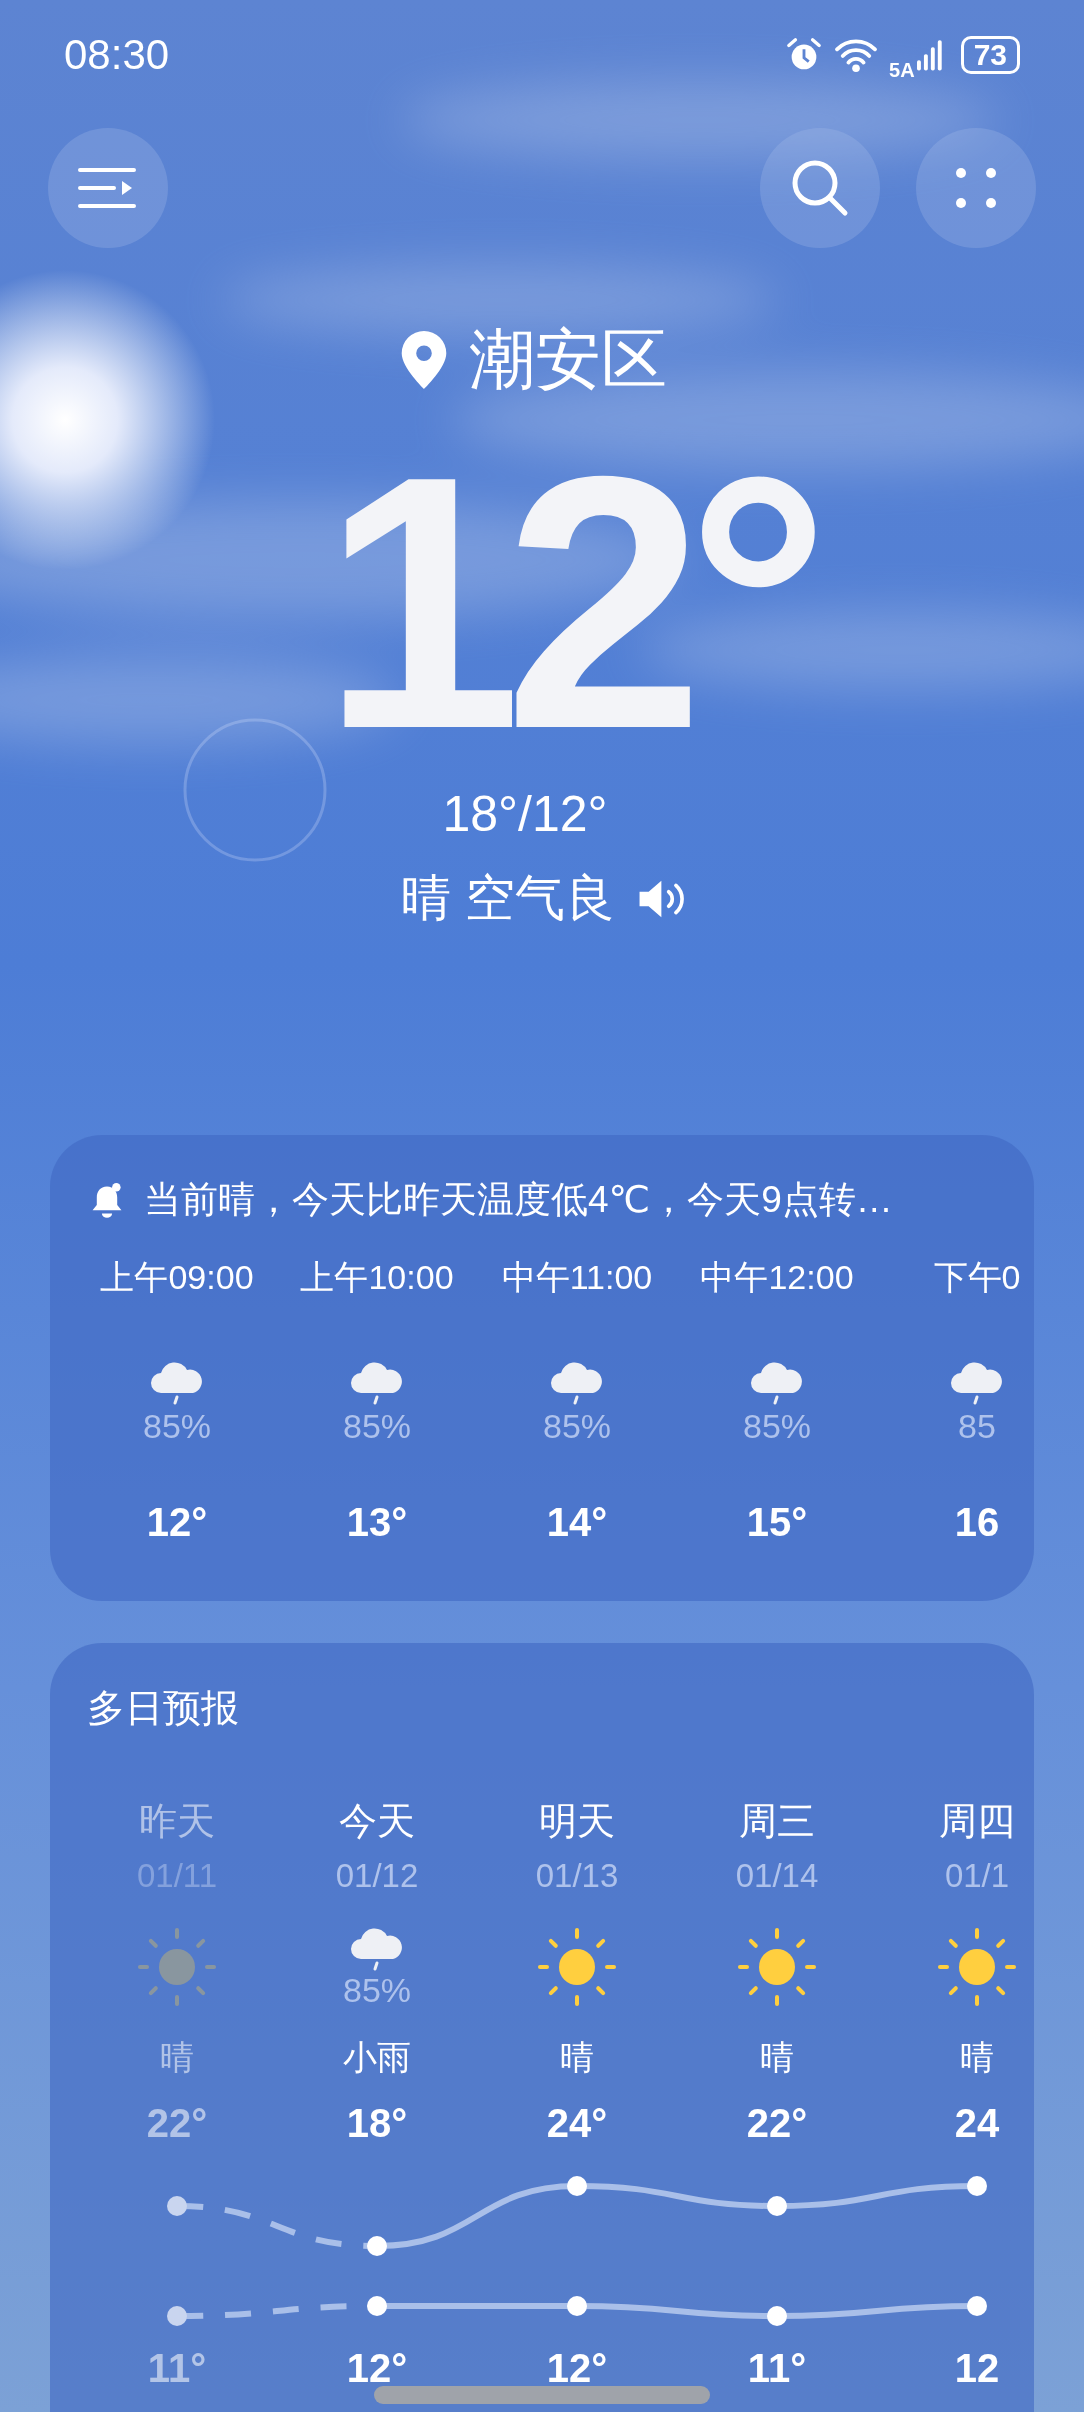 This screenshot has width=1084, height=2412. What do you see at coordinates (377, 1876) in the screenshot?
I see `day-date: 01/12` at bounding box center [377, 1876].